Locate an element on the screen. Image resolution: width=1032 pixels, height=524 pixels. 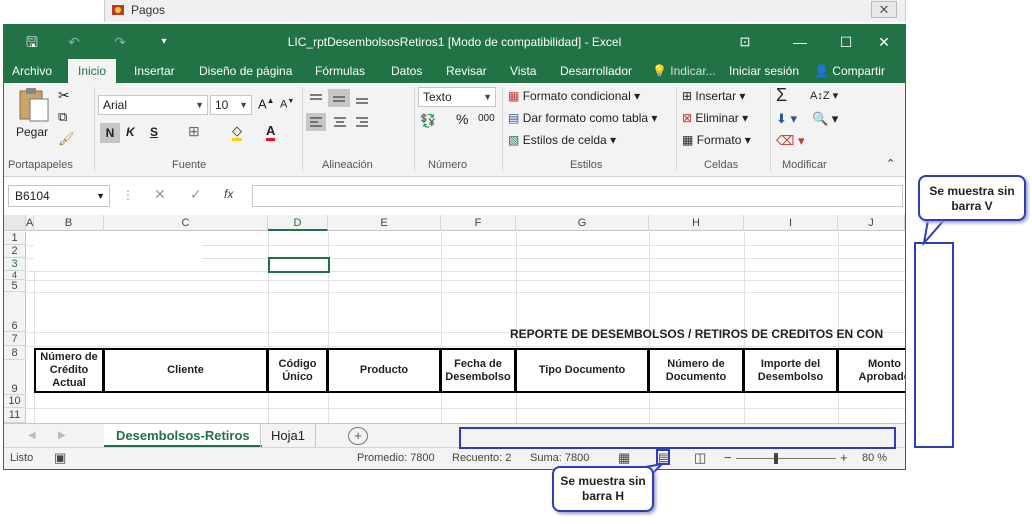
callout-horizontal-scrollbar: Se muestra sin barra H is located at coordinates (603, 489).